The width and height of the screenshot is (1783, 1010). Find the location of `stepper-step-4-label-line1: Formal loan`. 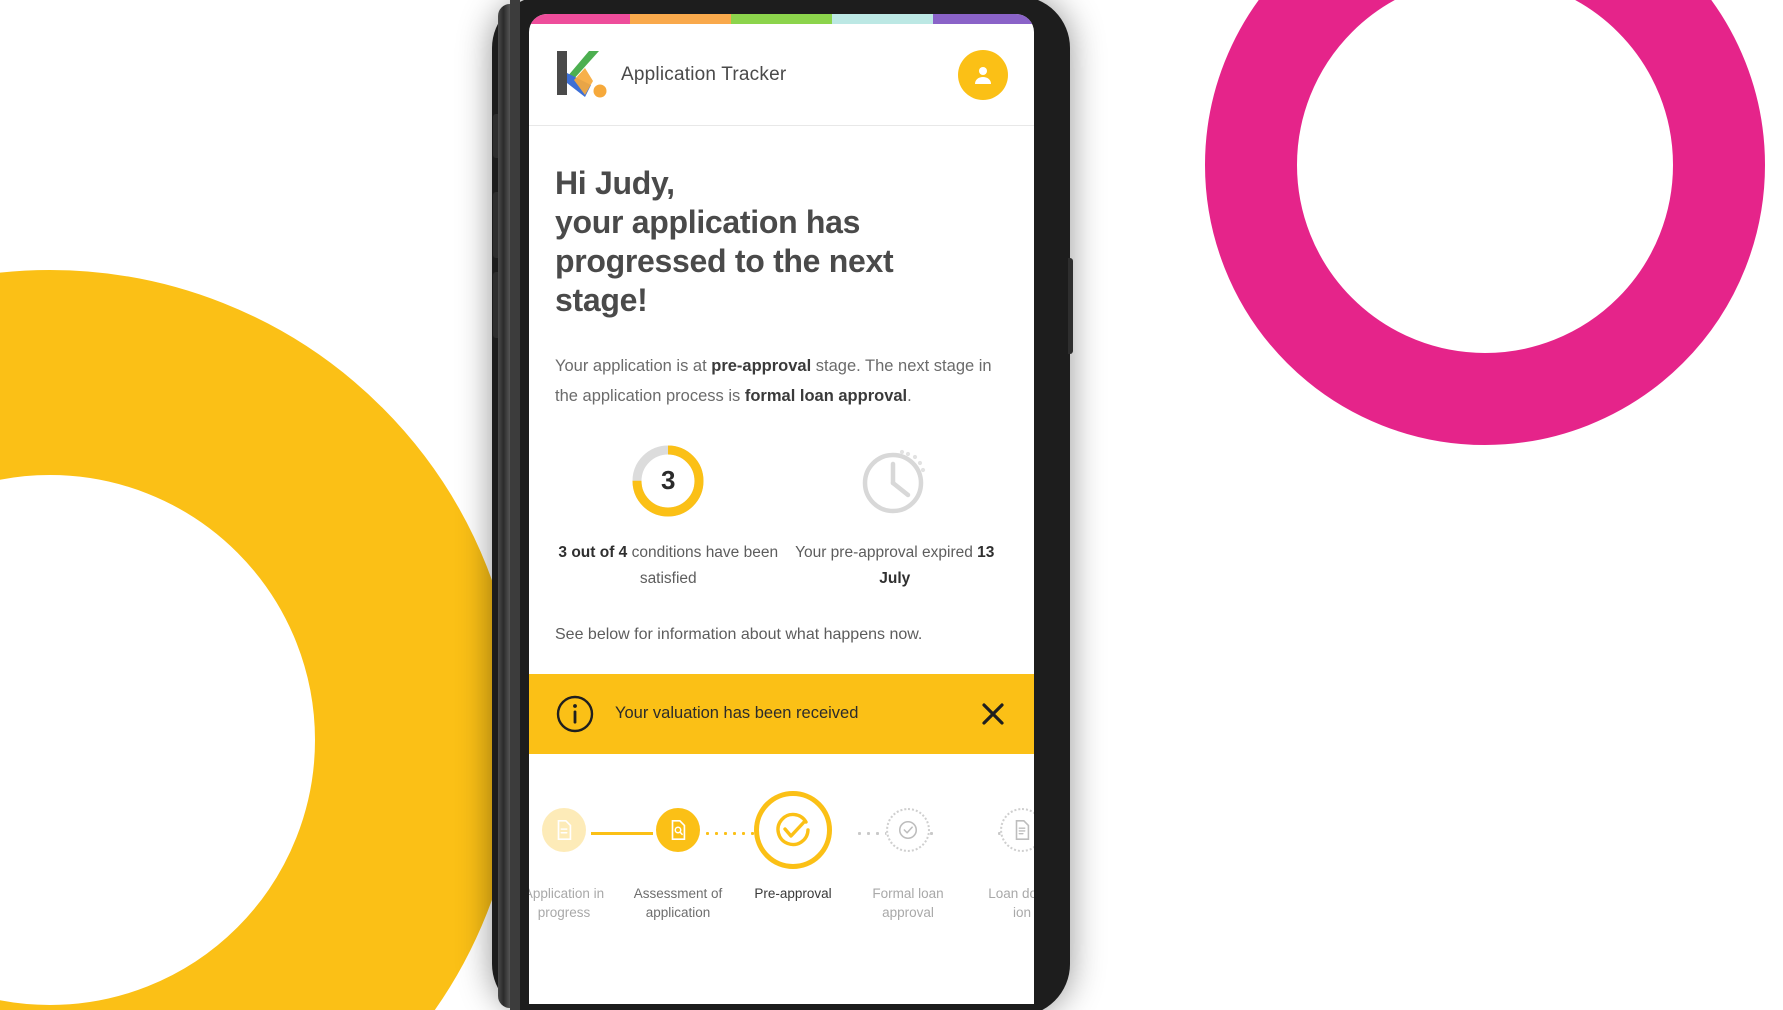

stepper-step-4-label-line1: Formal loan is located at coordinates (908, 893).